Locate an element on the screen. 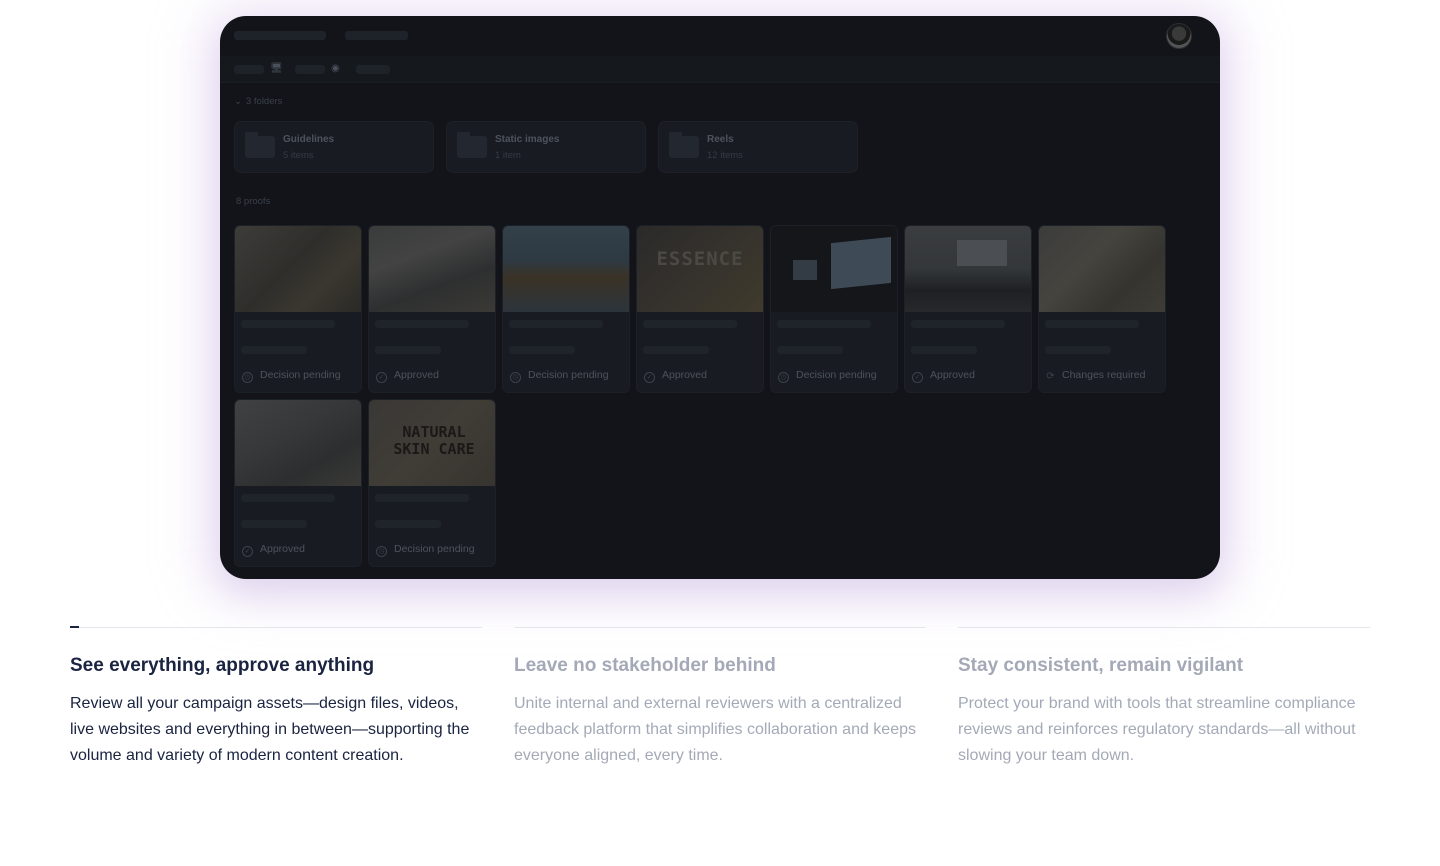 This screenshot has width=1440, height=866. proofs-section-label: 8 proofs is located at coordinates (253, 201).